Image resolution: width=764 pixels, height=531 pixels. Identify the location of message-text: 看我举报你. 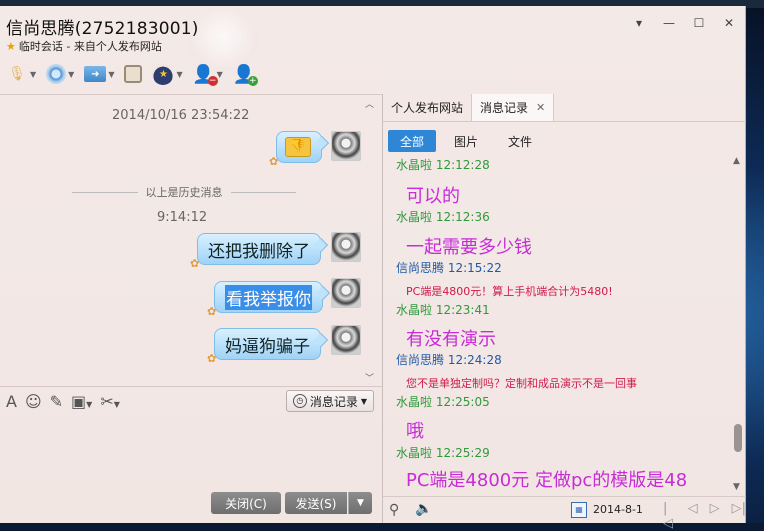
(268, 297).